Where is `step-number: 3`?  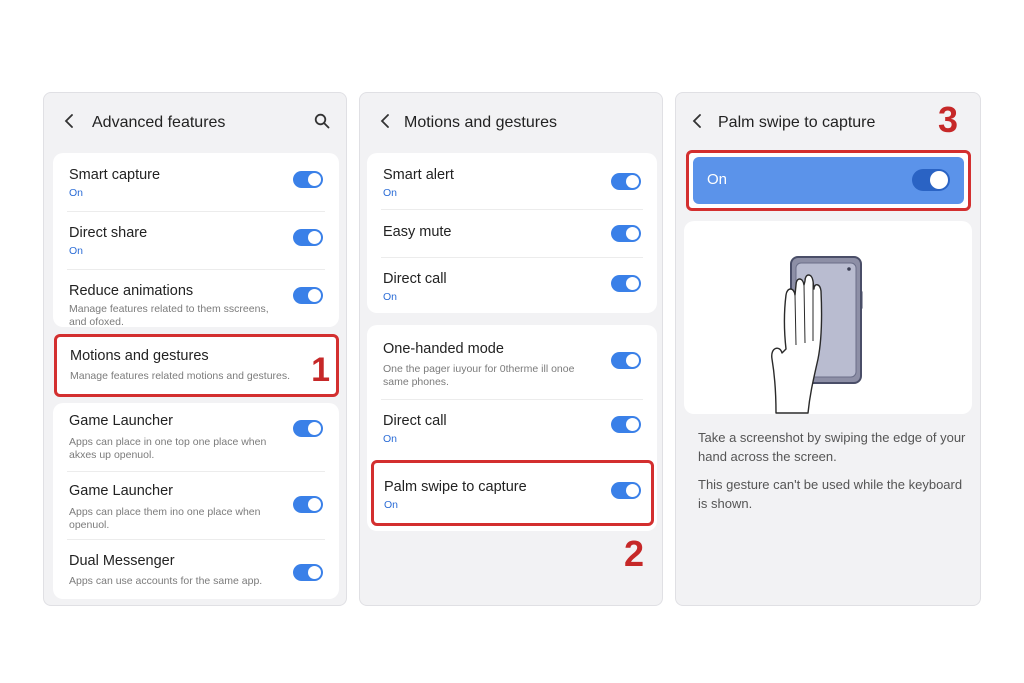 step-number: 3 is located at coordinates (948, 119).